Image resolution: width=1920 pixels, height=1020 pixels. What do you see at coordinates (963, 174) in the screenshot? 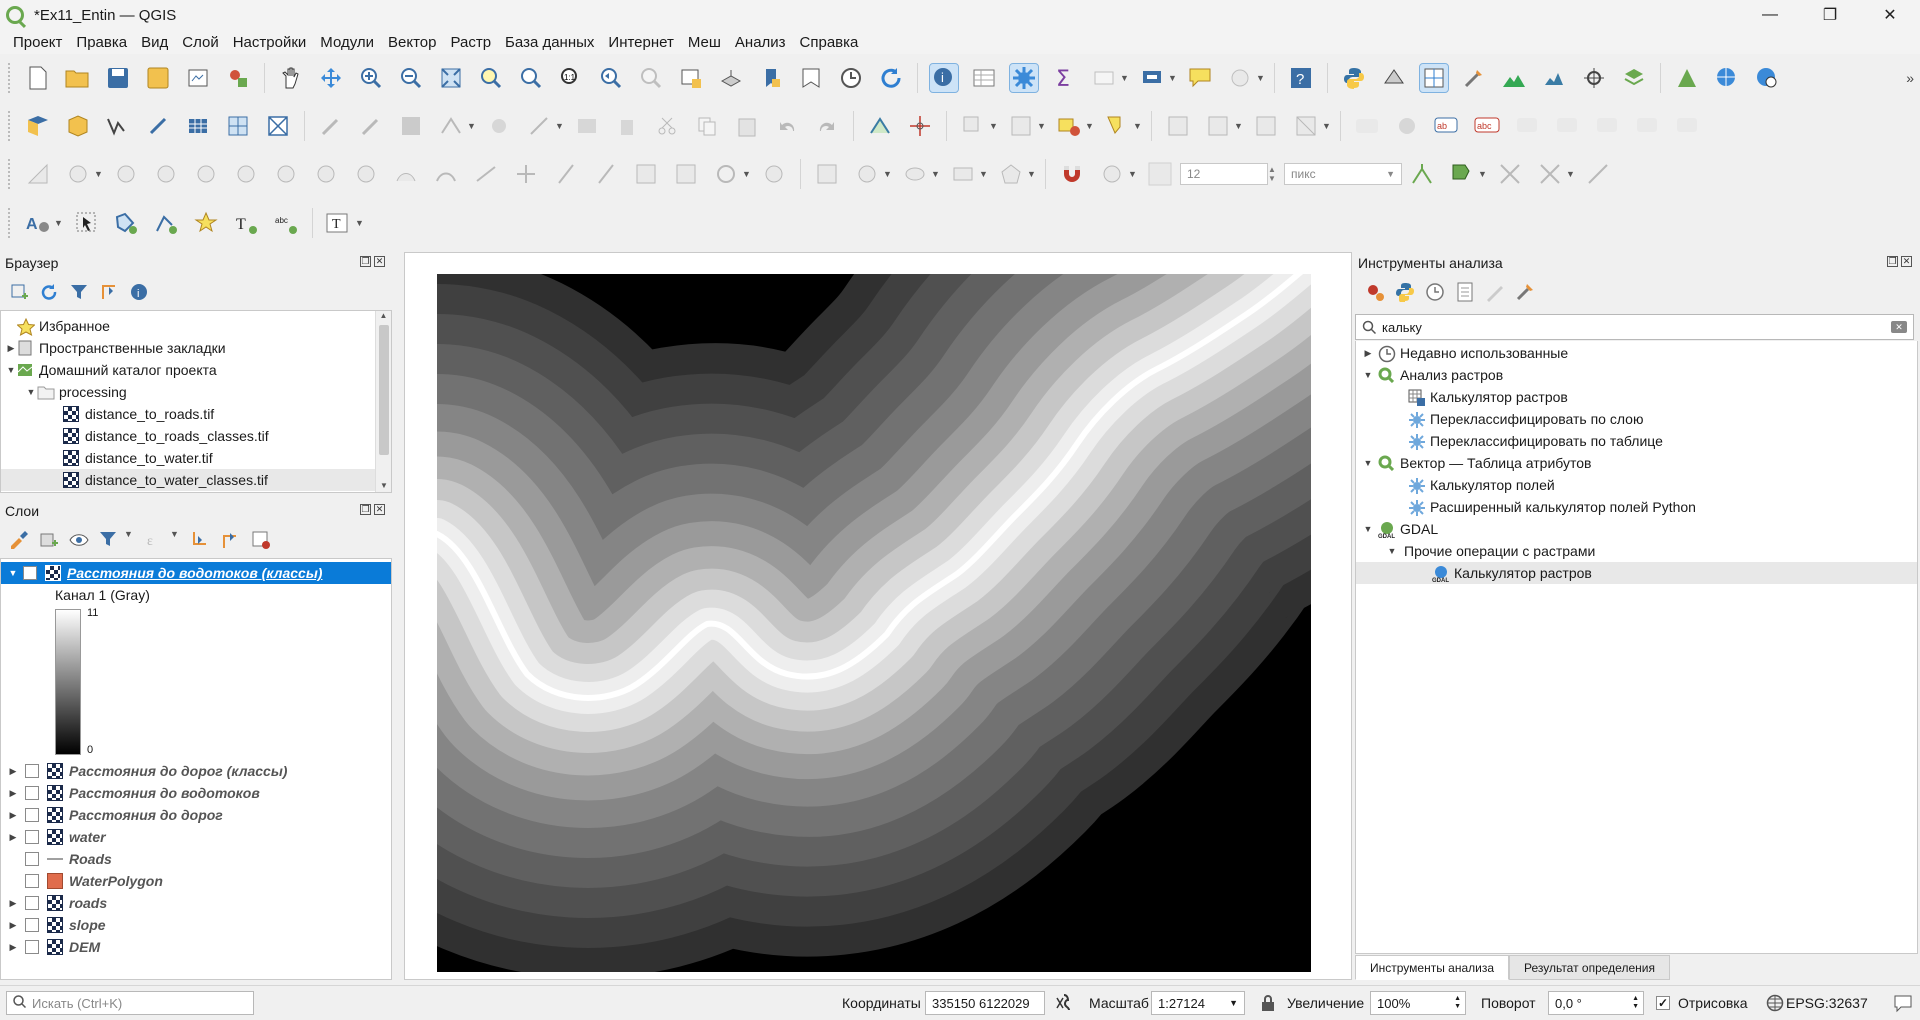
I see `rectangle-digitize-icon` at bounding box center [963, 174].